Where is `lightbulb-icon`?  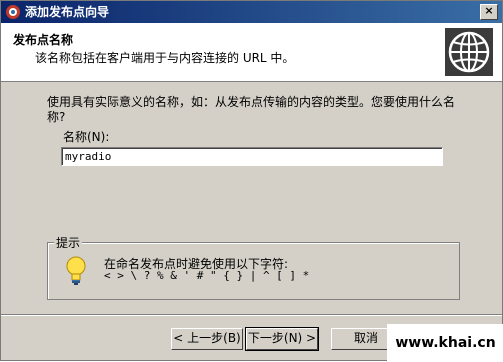 lightbulb-icon is located at coordinates (76, 270).